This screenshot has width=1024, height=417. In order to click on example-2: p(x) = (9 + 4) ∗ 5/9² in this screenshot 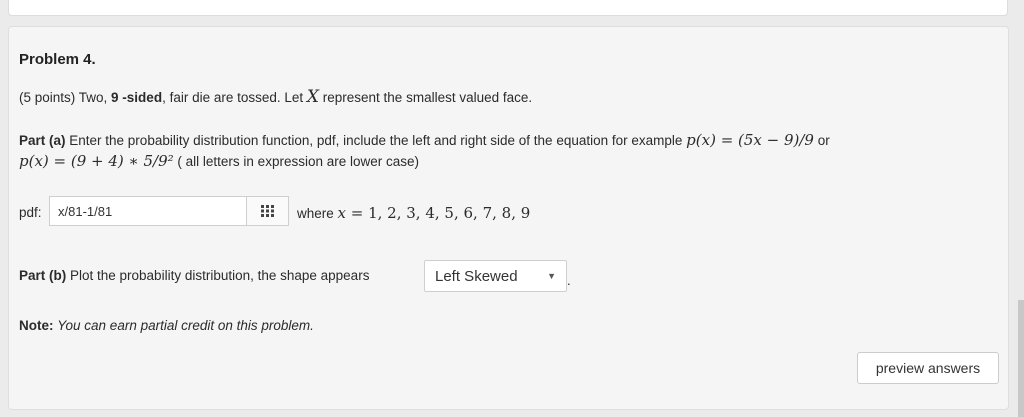, I will do `click(96, 161)`.